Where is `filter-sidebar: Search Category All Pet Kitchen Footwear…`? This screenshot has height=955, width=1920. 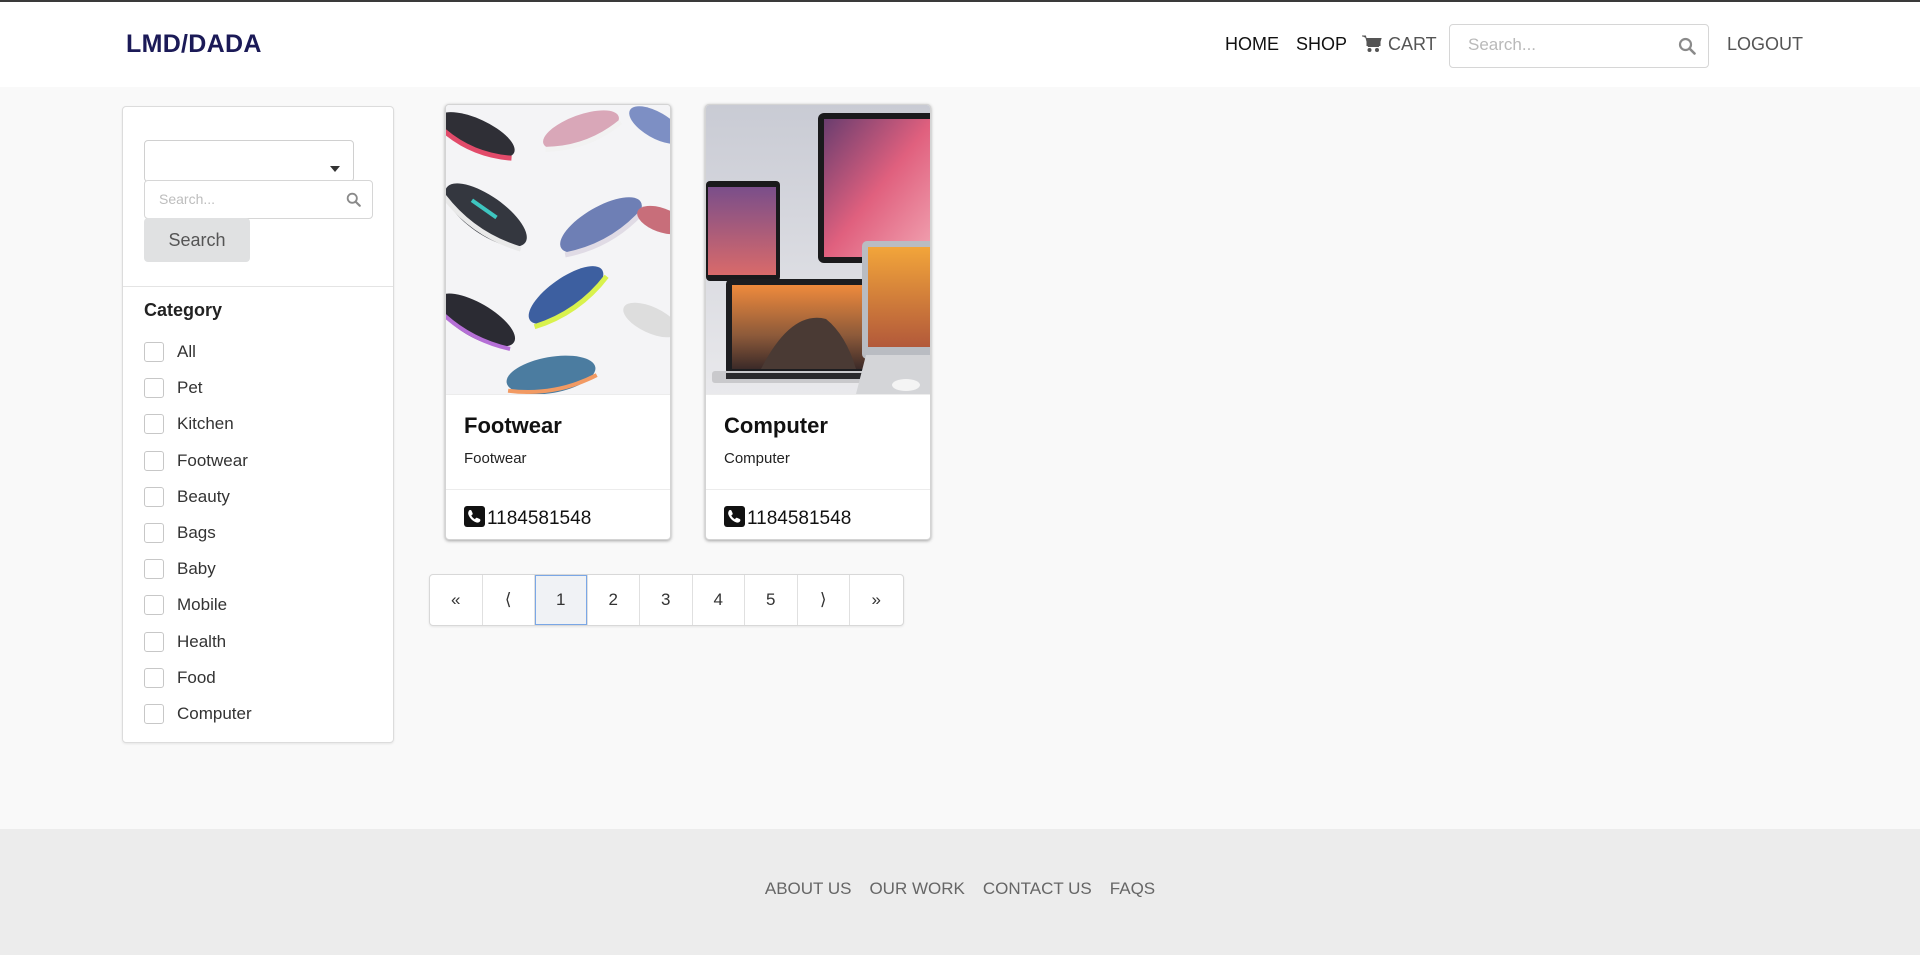
filter-sidebar: Search Category All Pet Kitchen Footwear… is located at coordinates (258, 424).